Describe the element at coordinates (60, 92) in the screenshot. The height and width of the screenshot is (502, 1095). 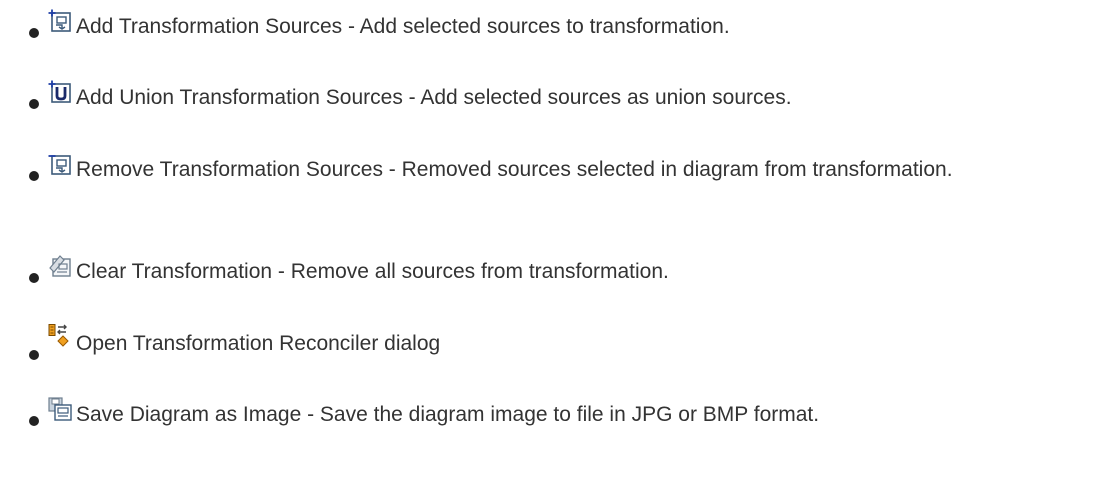
I see `add-union-sources-icon` at that location.